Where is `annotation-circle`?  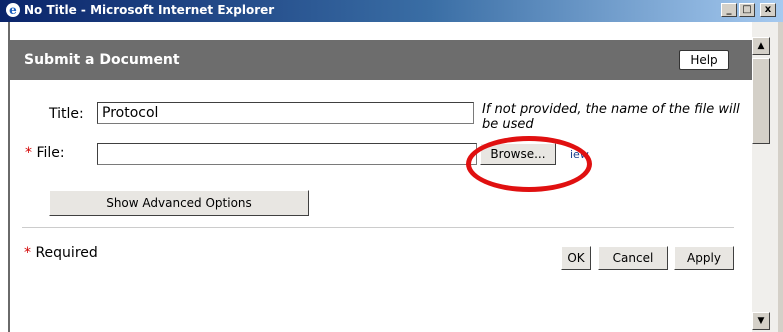
annotation-circle is located at coordinates (529, 164).